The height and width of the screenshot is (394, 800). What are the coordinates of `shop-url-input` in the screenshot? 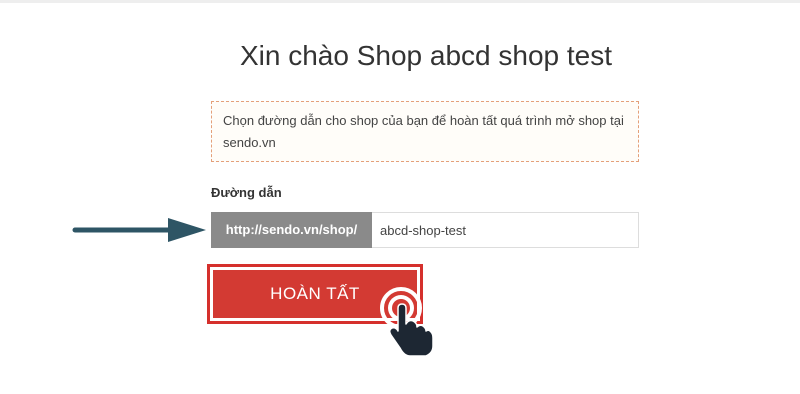 It's located at (505, 230).